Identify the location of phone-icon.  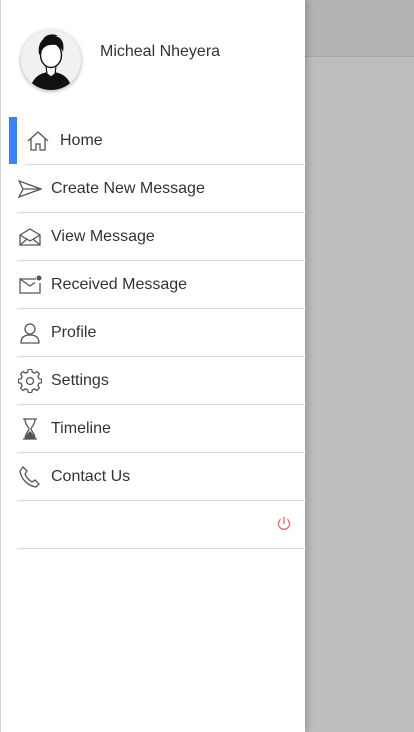
(30, 477).